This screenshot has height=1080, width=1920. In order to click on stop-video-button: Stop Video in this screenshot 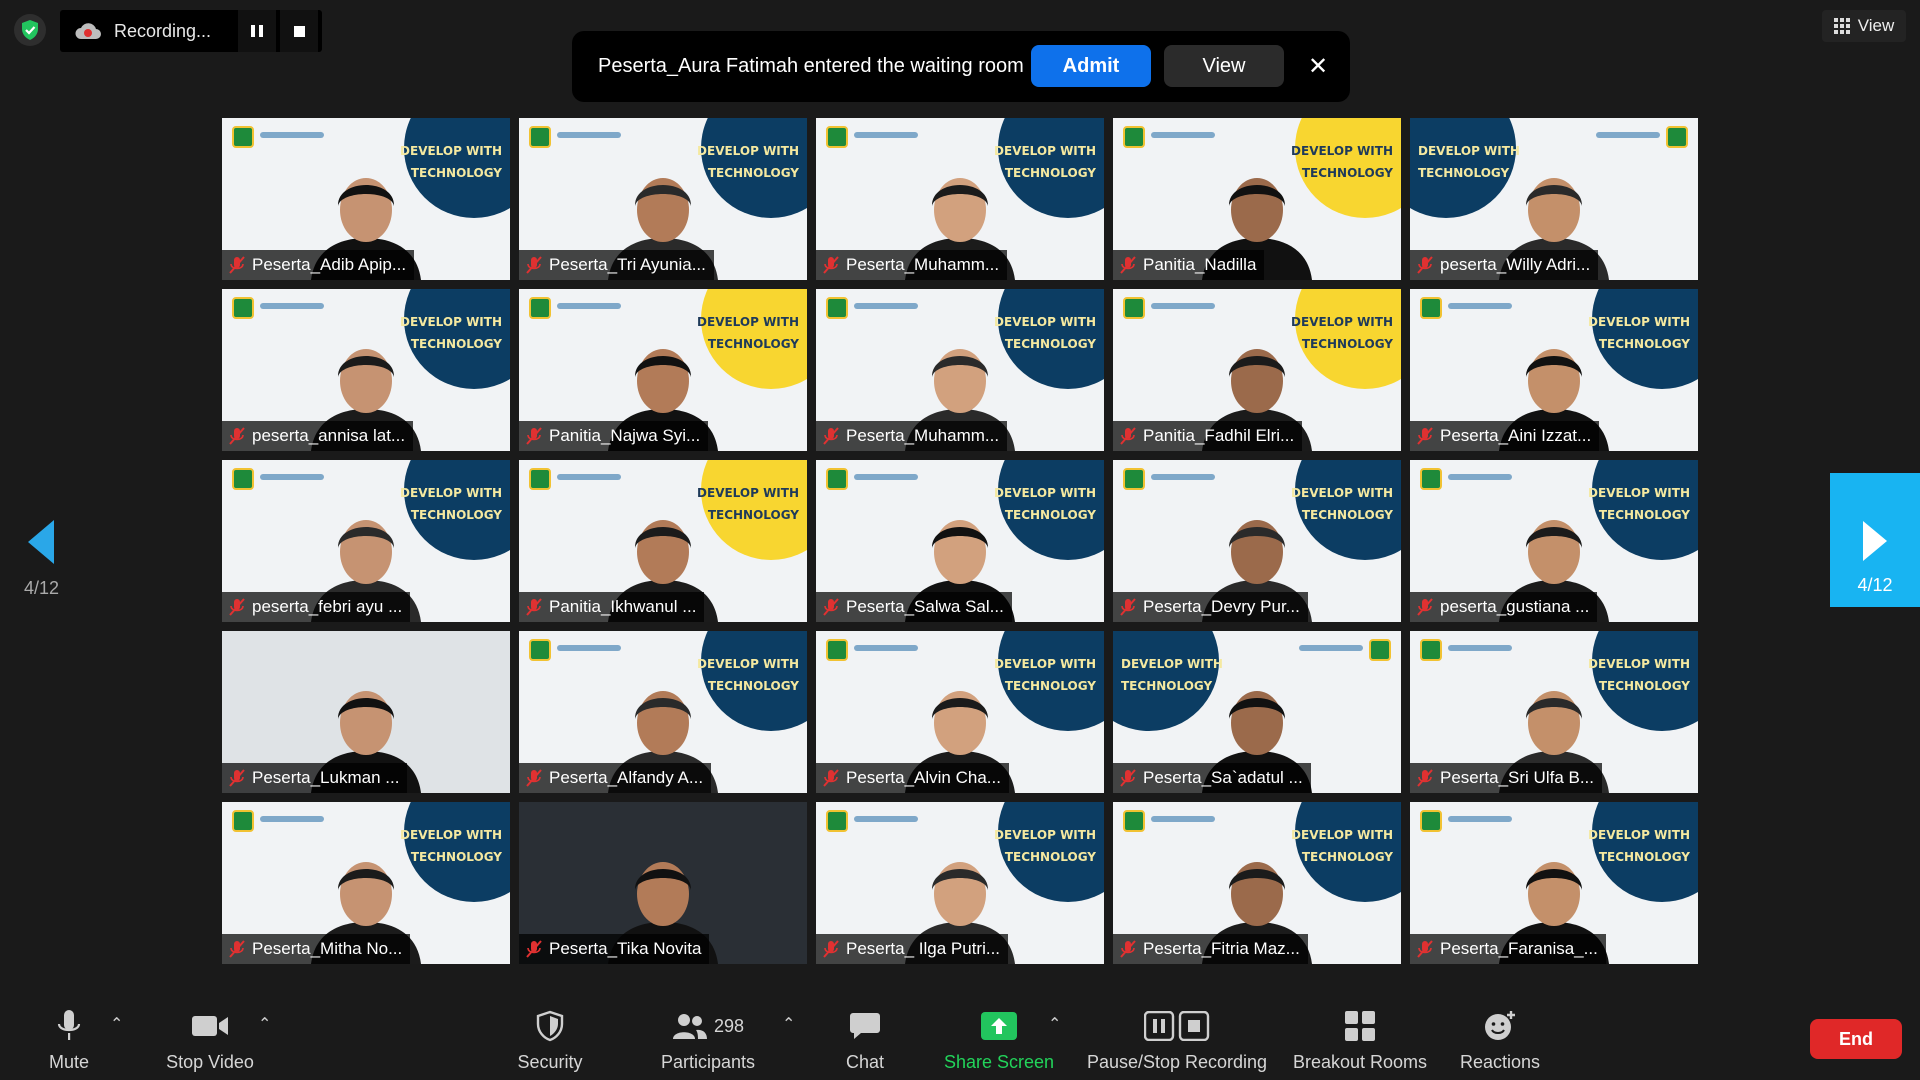, I will do `click(210, 1038)`.